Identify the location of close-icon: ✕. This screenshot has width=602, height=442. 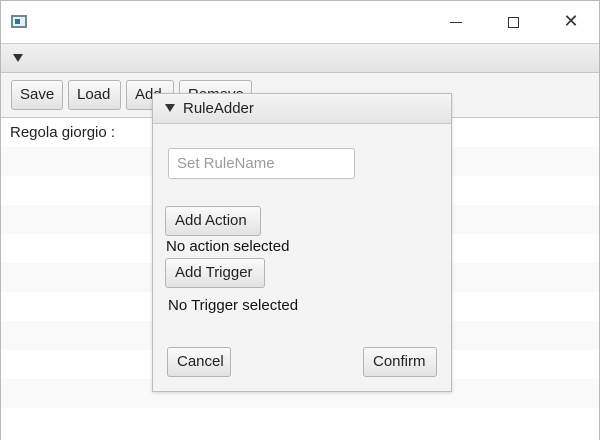
(571, 21).